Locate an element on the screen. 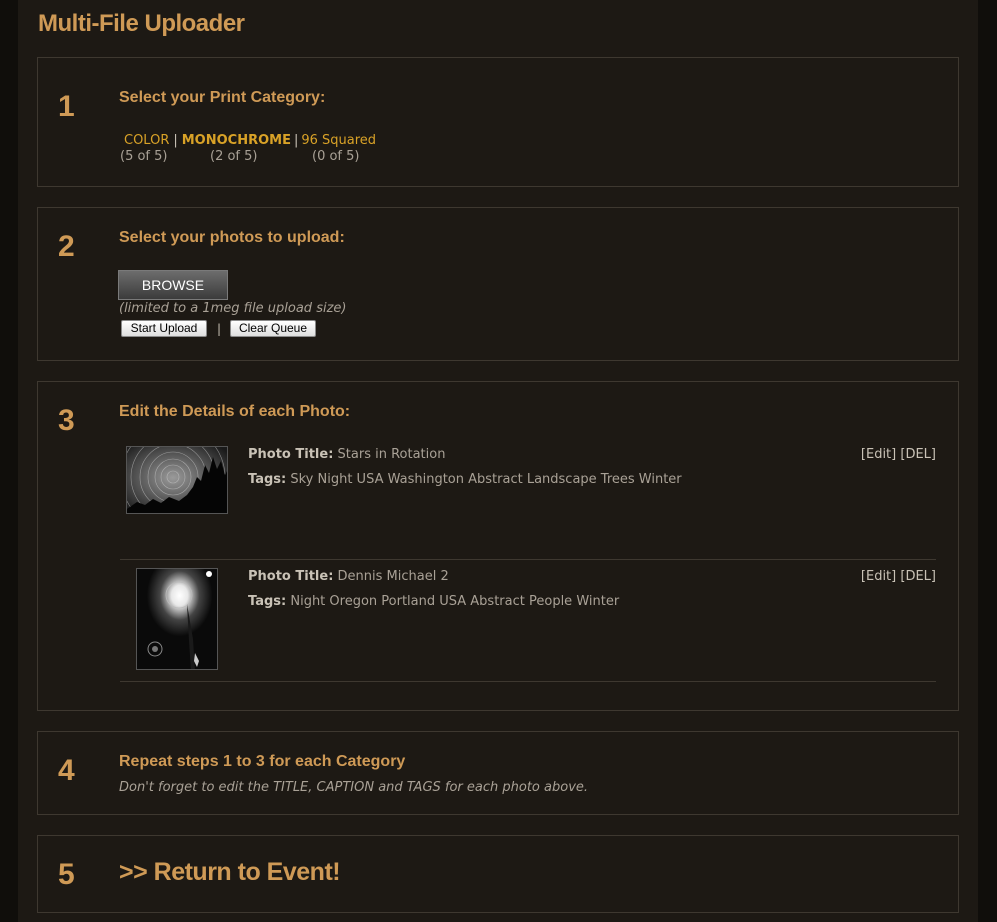 The height and width of the screenshot is (922, 997). upload-limit-note: (limited to a 1meg file upload size) is located at coordinates (233, 308).